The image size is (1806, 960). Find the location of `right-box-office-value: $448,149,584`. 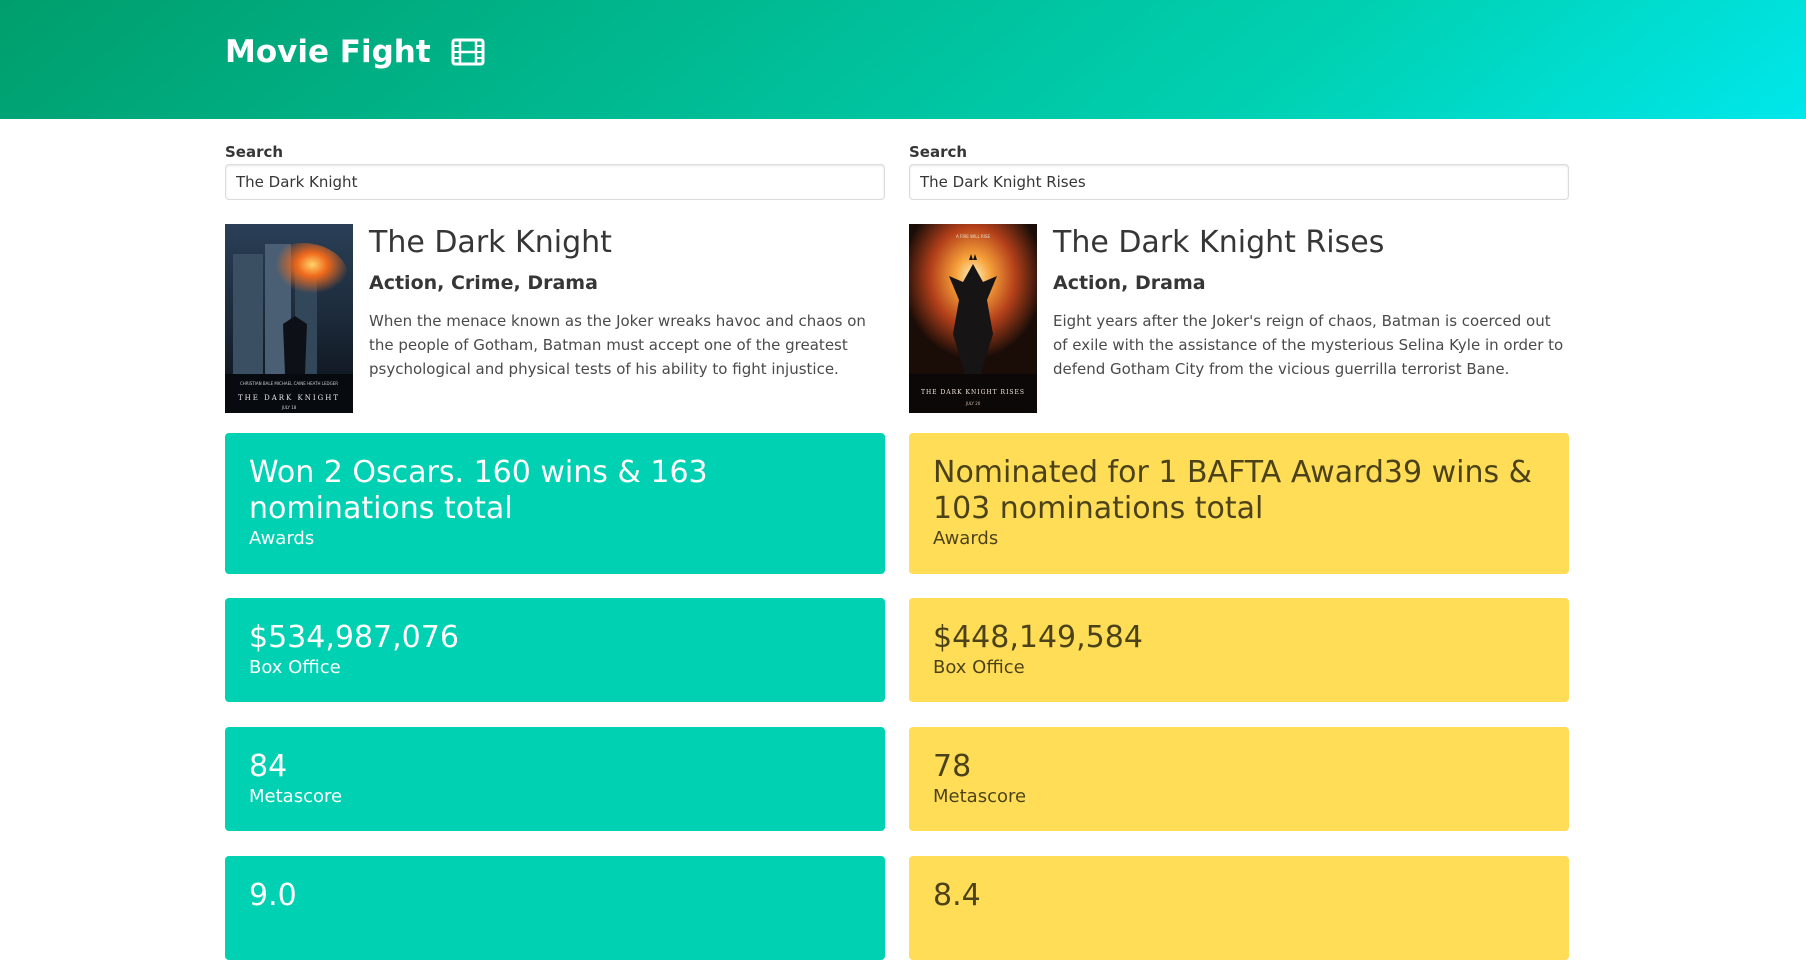

right-box-office-value: $448,149,584 is located at coordinates (1038, 637).